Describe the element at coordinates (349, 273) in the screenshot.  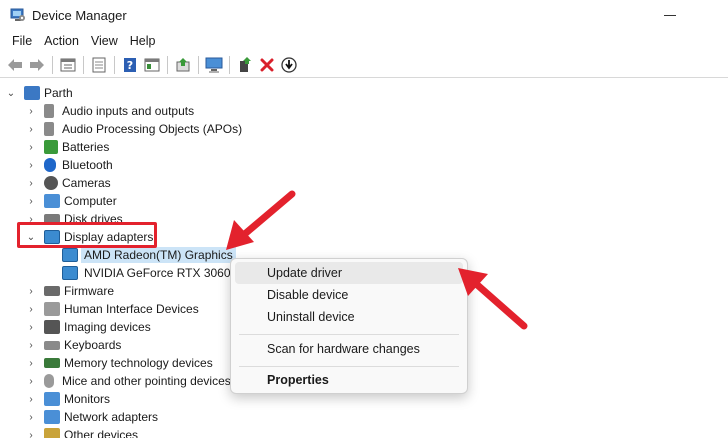
I see `menu-update-driver: Update driver` at that location.